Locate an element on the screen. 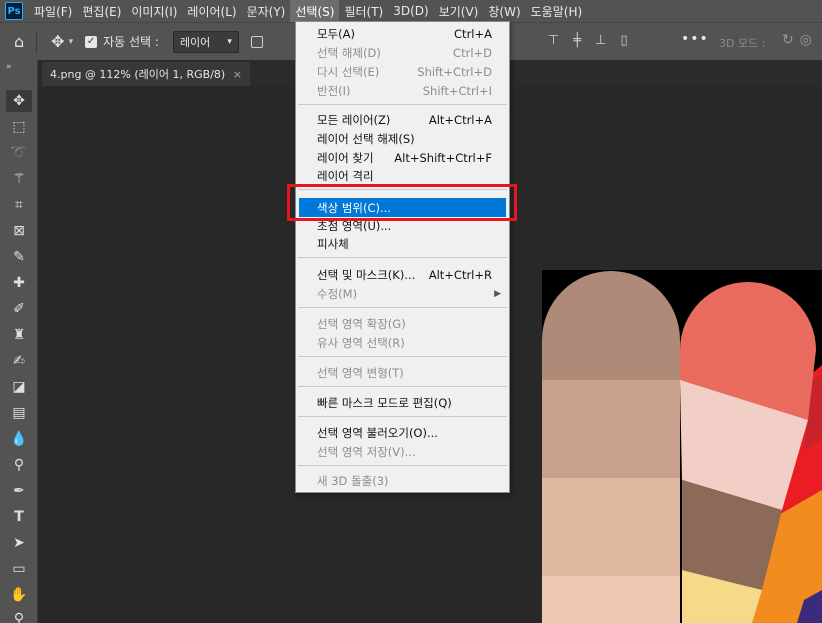 This screenshot has width=822, height=623. show-transform-checkbox is located at coordinates (256, 41).